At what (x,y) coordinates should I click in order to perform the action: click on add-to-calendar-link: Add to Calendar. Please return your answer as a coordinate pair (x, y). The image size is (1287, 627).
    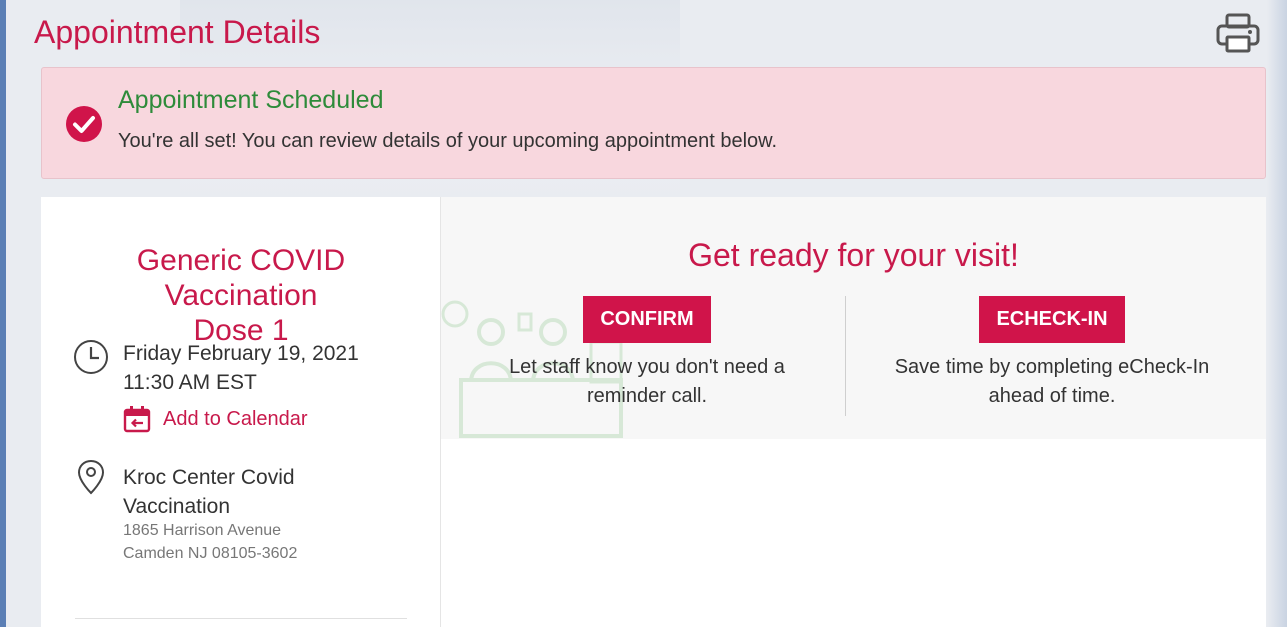
    Looking at the image, I should click on (215, 419).